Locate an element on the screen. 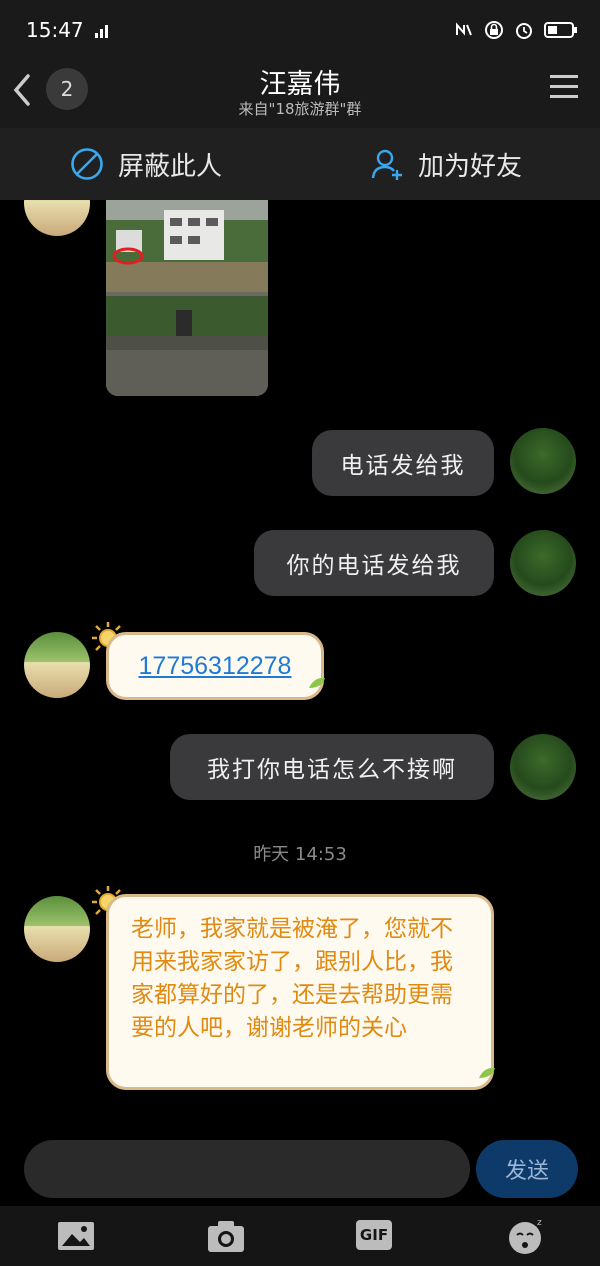 The height and width of the screenshot is (1266, 600). chat-subtitle: 来自"18旅游群"群 is located at coordinates (300, 109).